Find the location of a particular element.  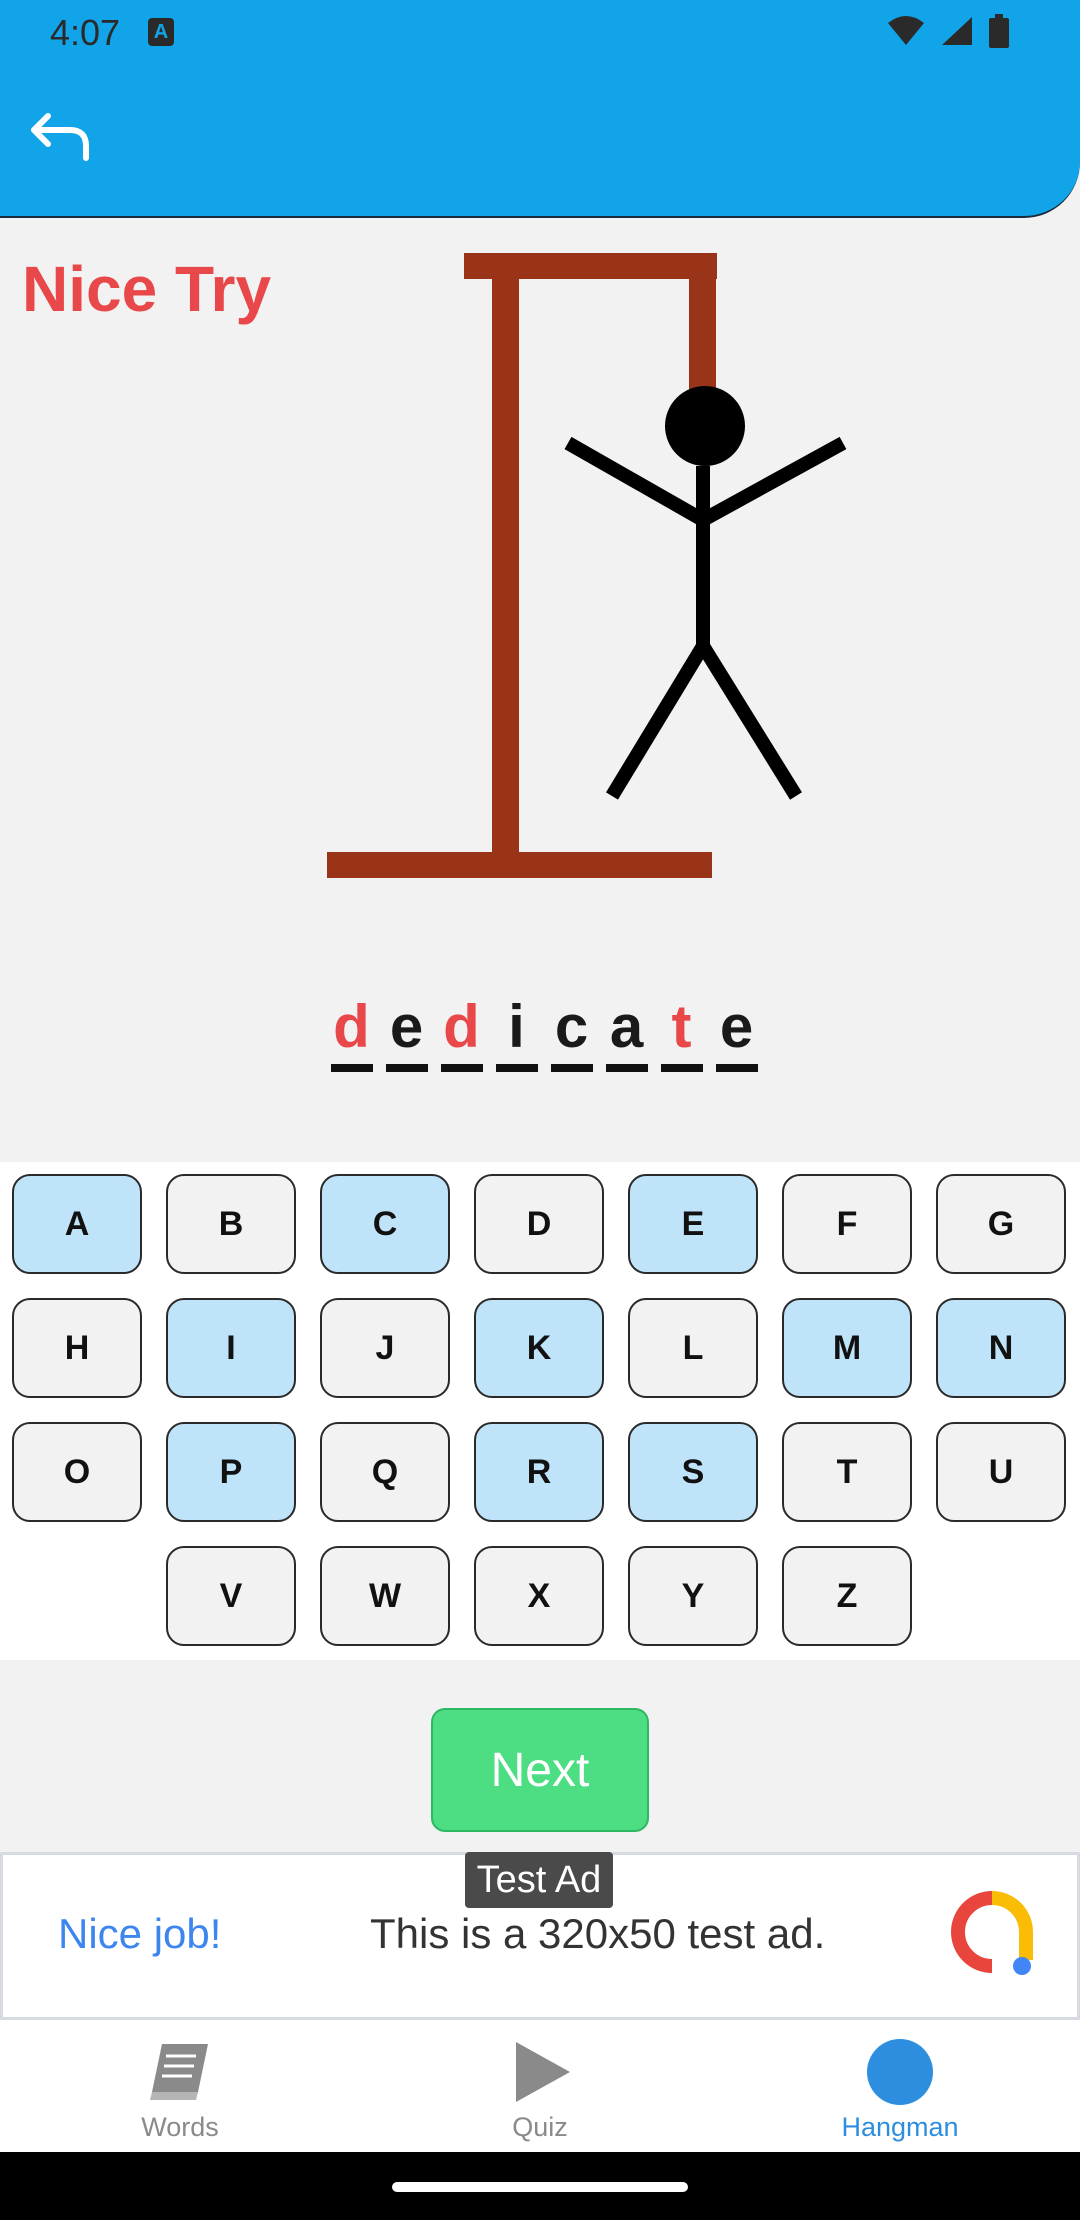

ad-body: This is a 320x50 test ad. is located at coordinates (598, 1933).